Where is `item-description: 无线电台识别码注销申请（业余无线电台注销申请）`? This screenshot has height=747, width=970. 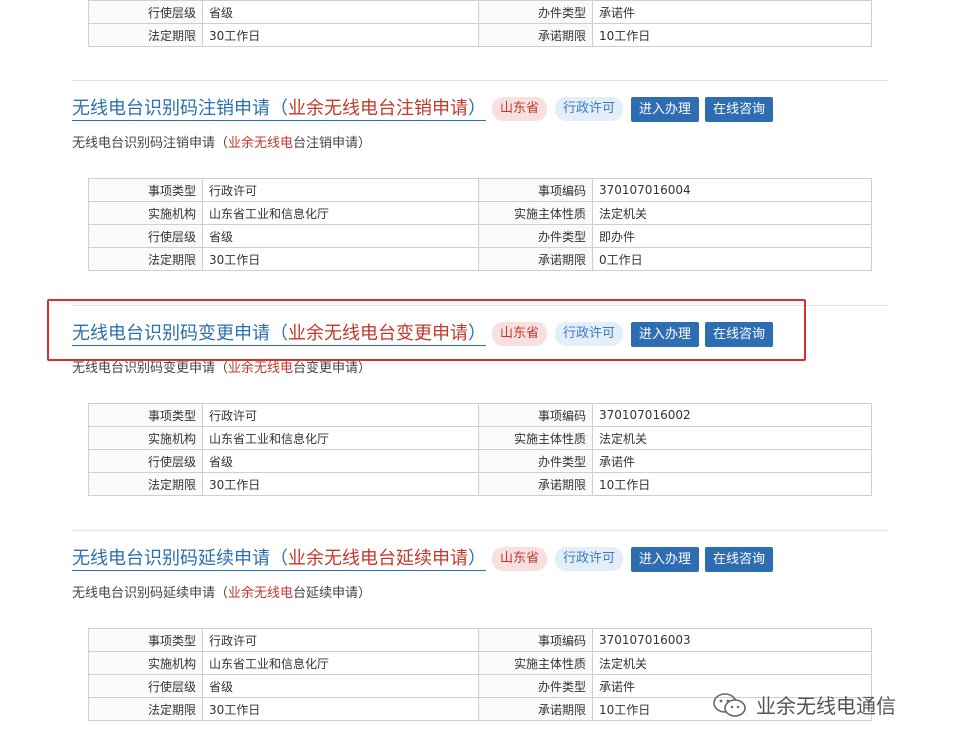 item-description: 无线电台识别码注销申请（业余无线电台注销申请） is located at coordinates (221, 141).